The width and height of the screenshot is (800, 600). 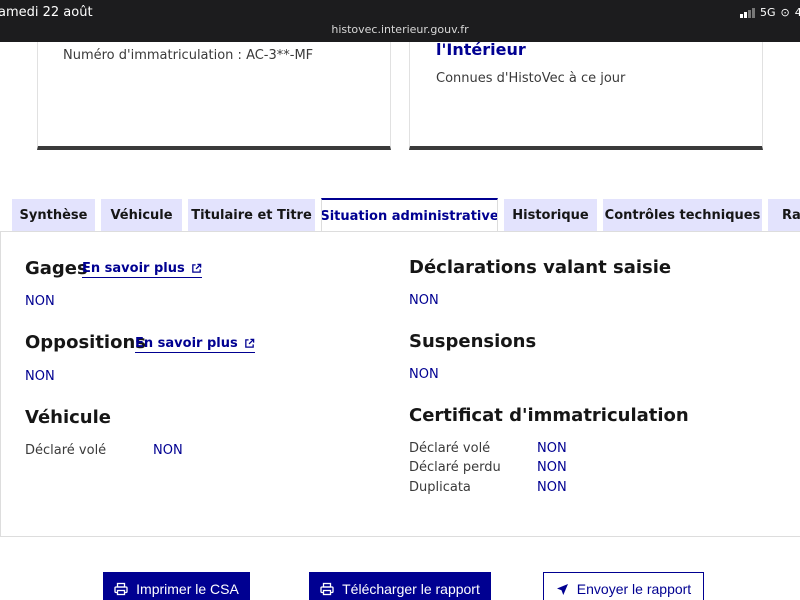 What do you see at coordinates (186, 343) in the screenshot?
I see `oppositions-learn-more-label: En savoir plus` at bounding box center [186, 343].